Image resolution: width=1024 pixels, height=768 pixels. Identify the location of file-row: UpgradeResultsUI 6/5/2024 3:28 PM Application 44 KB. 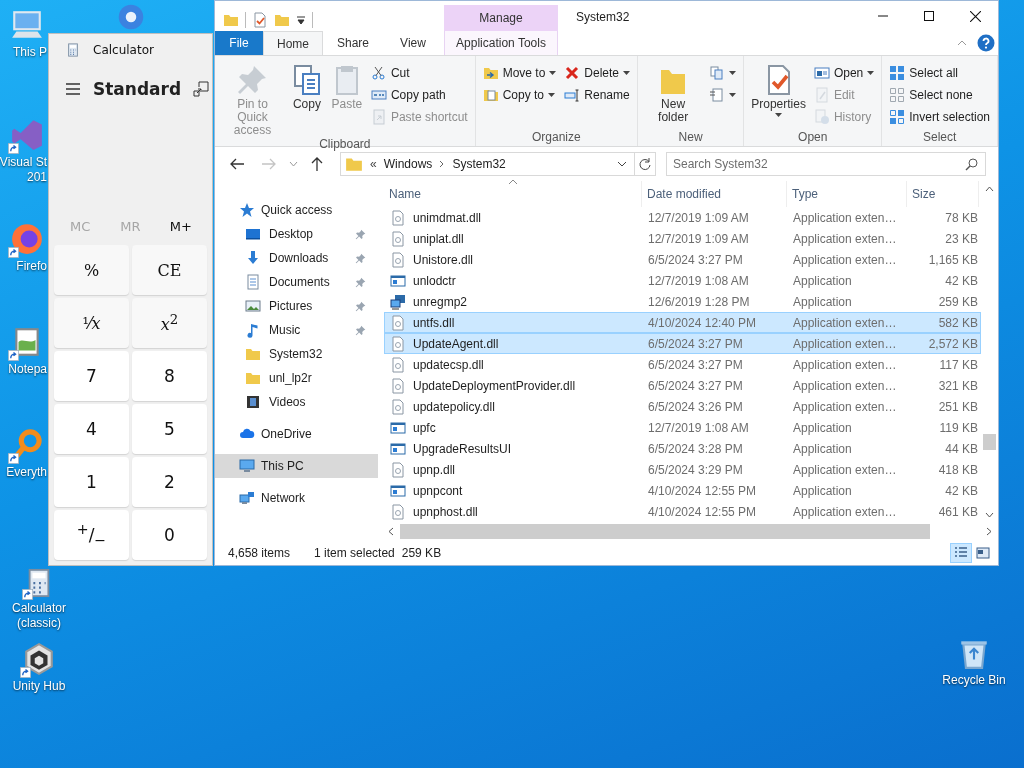
(682, 448).